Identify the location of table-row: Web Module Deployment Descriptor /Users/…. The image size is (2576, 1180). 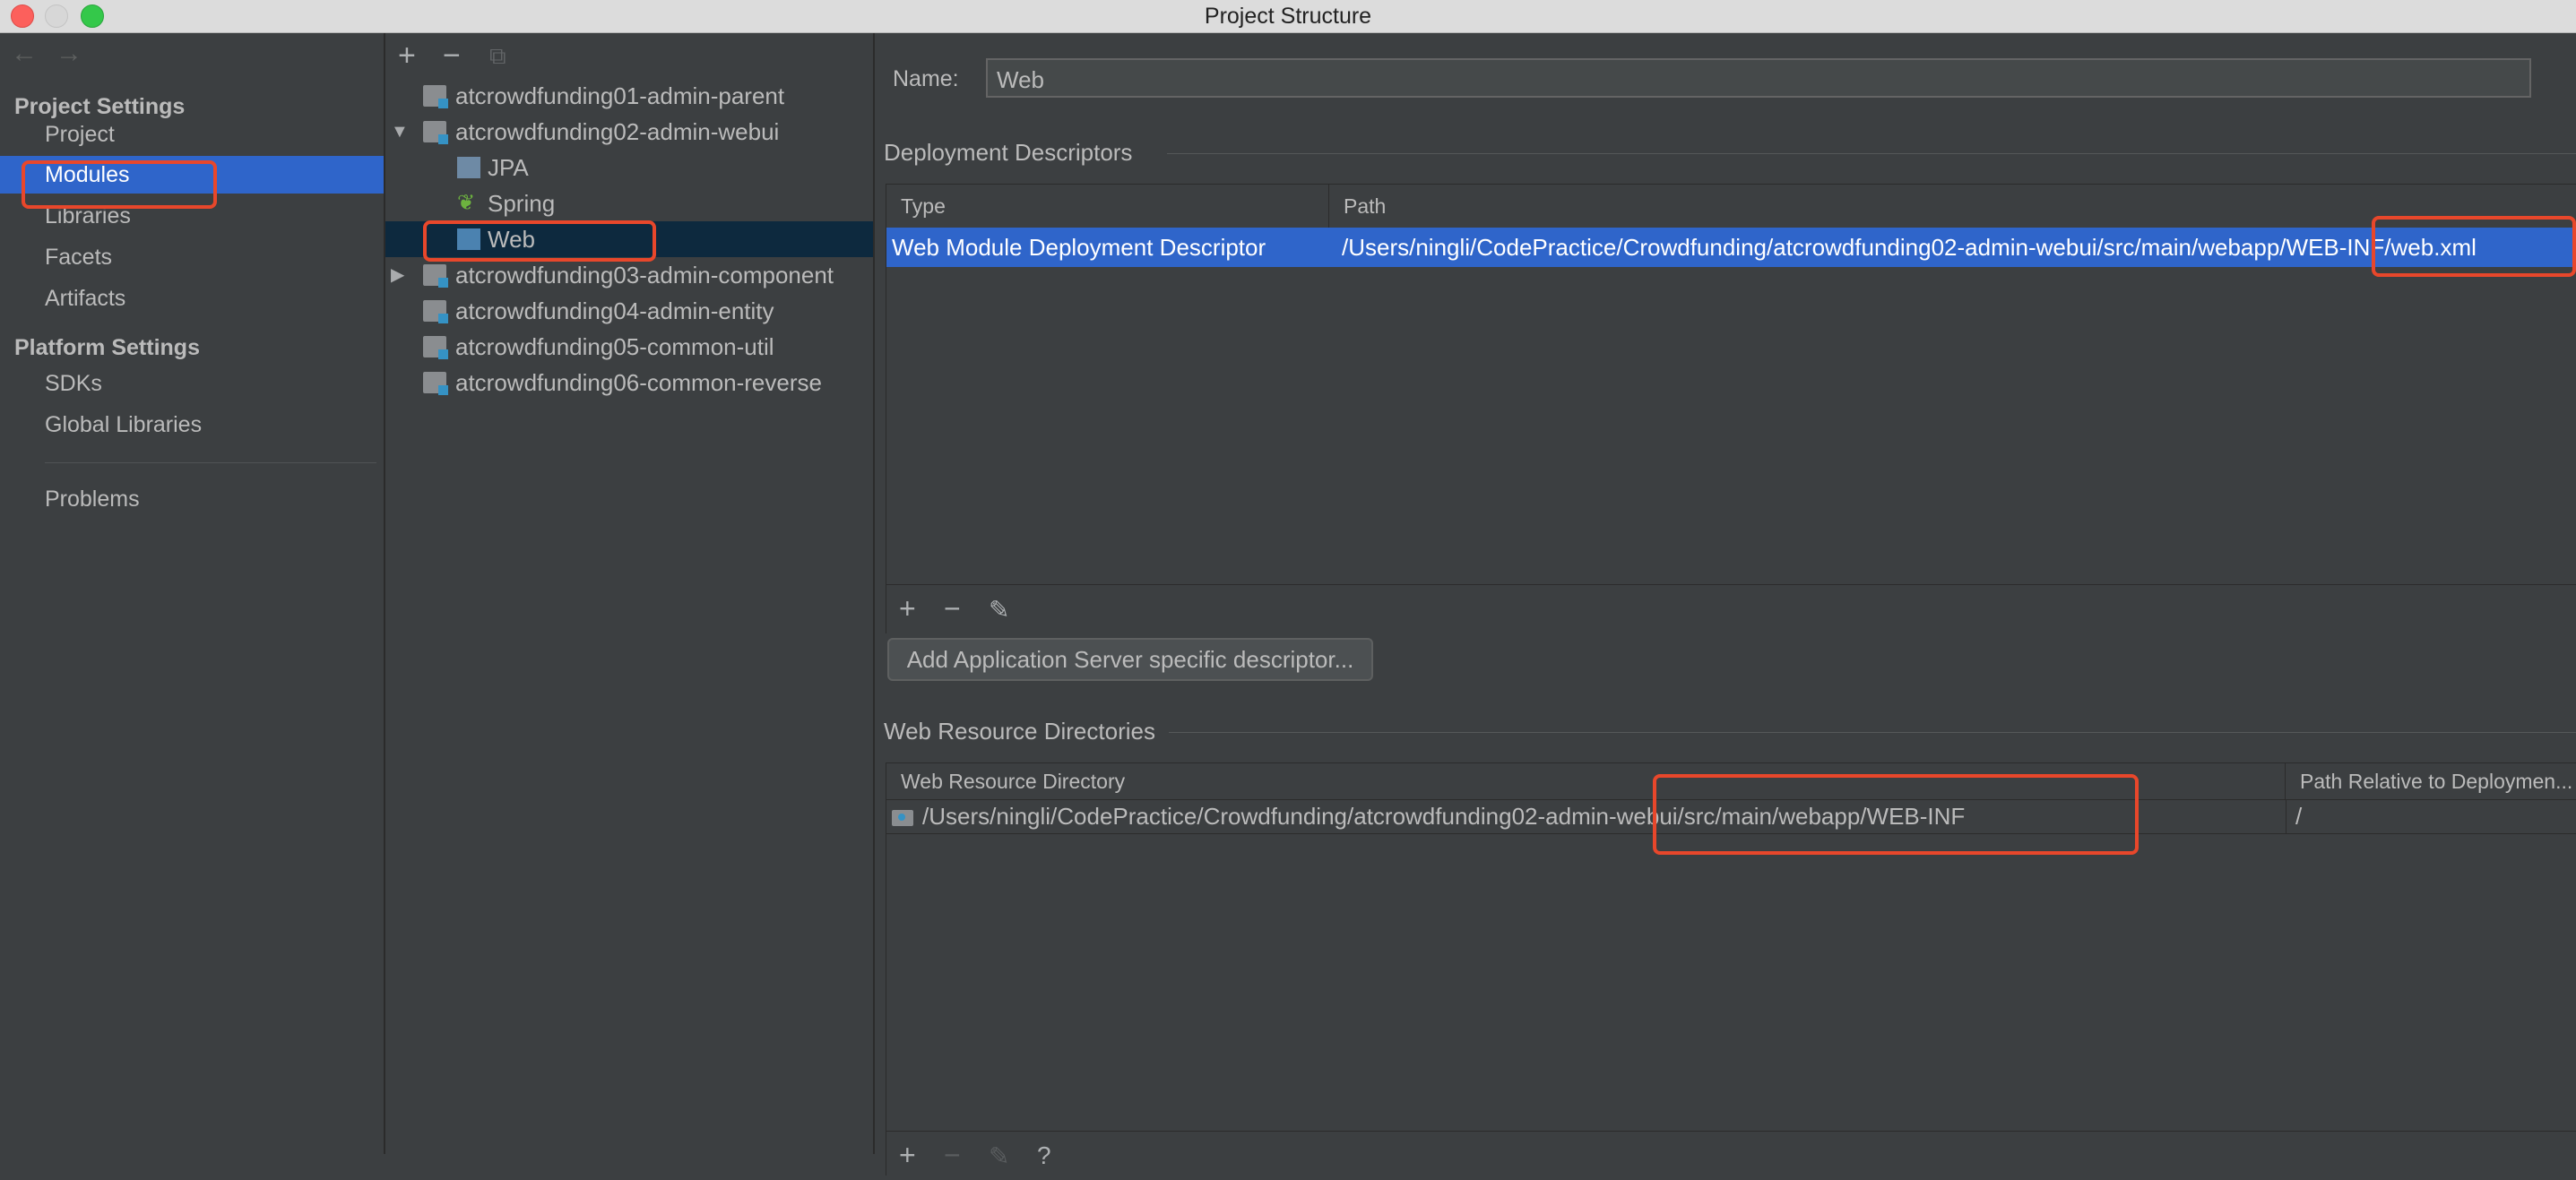
(1731, 247).